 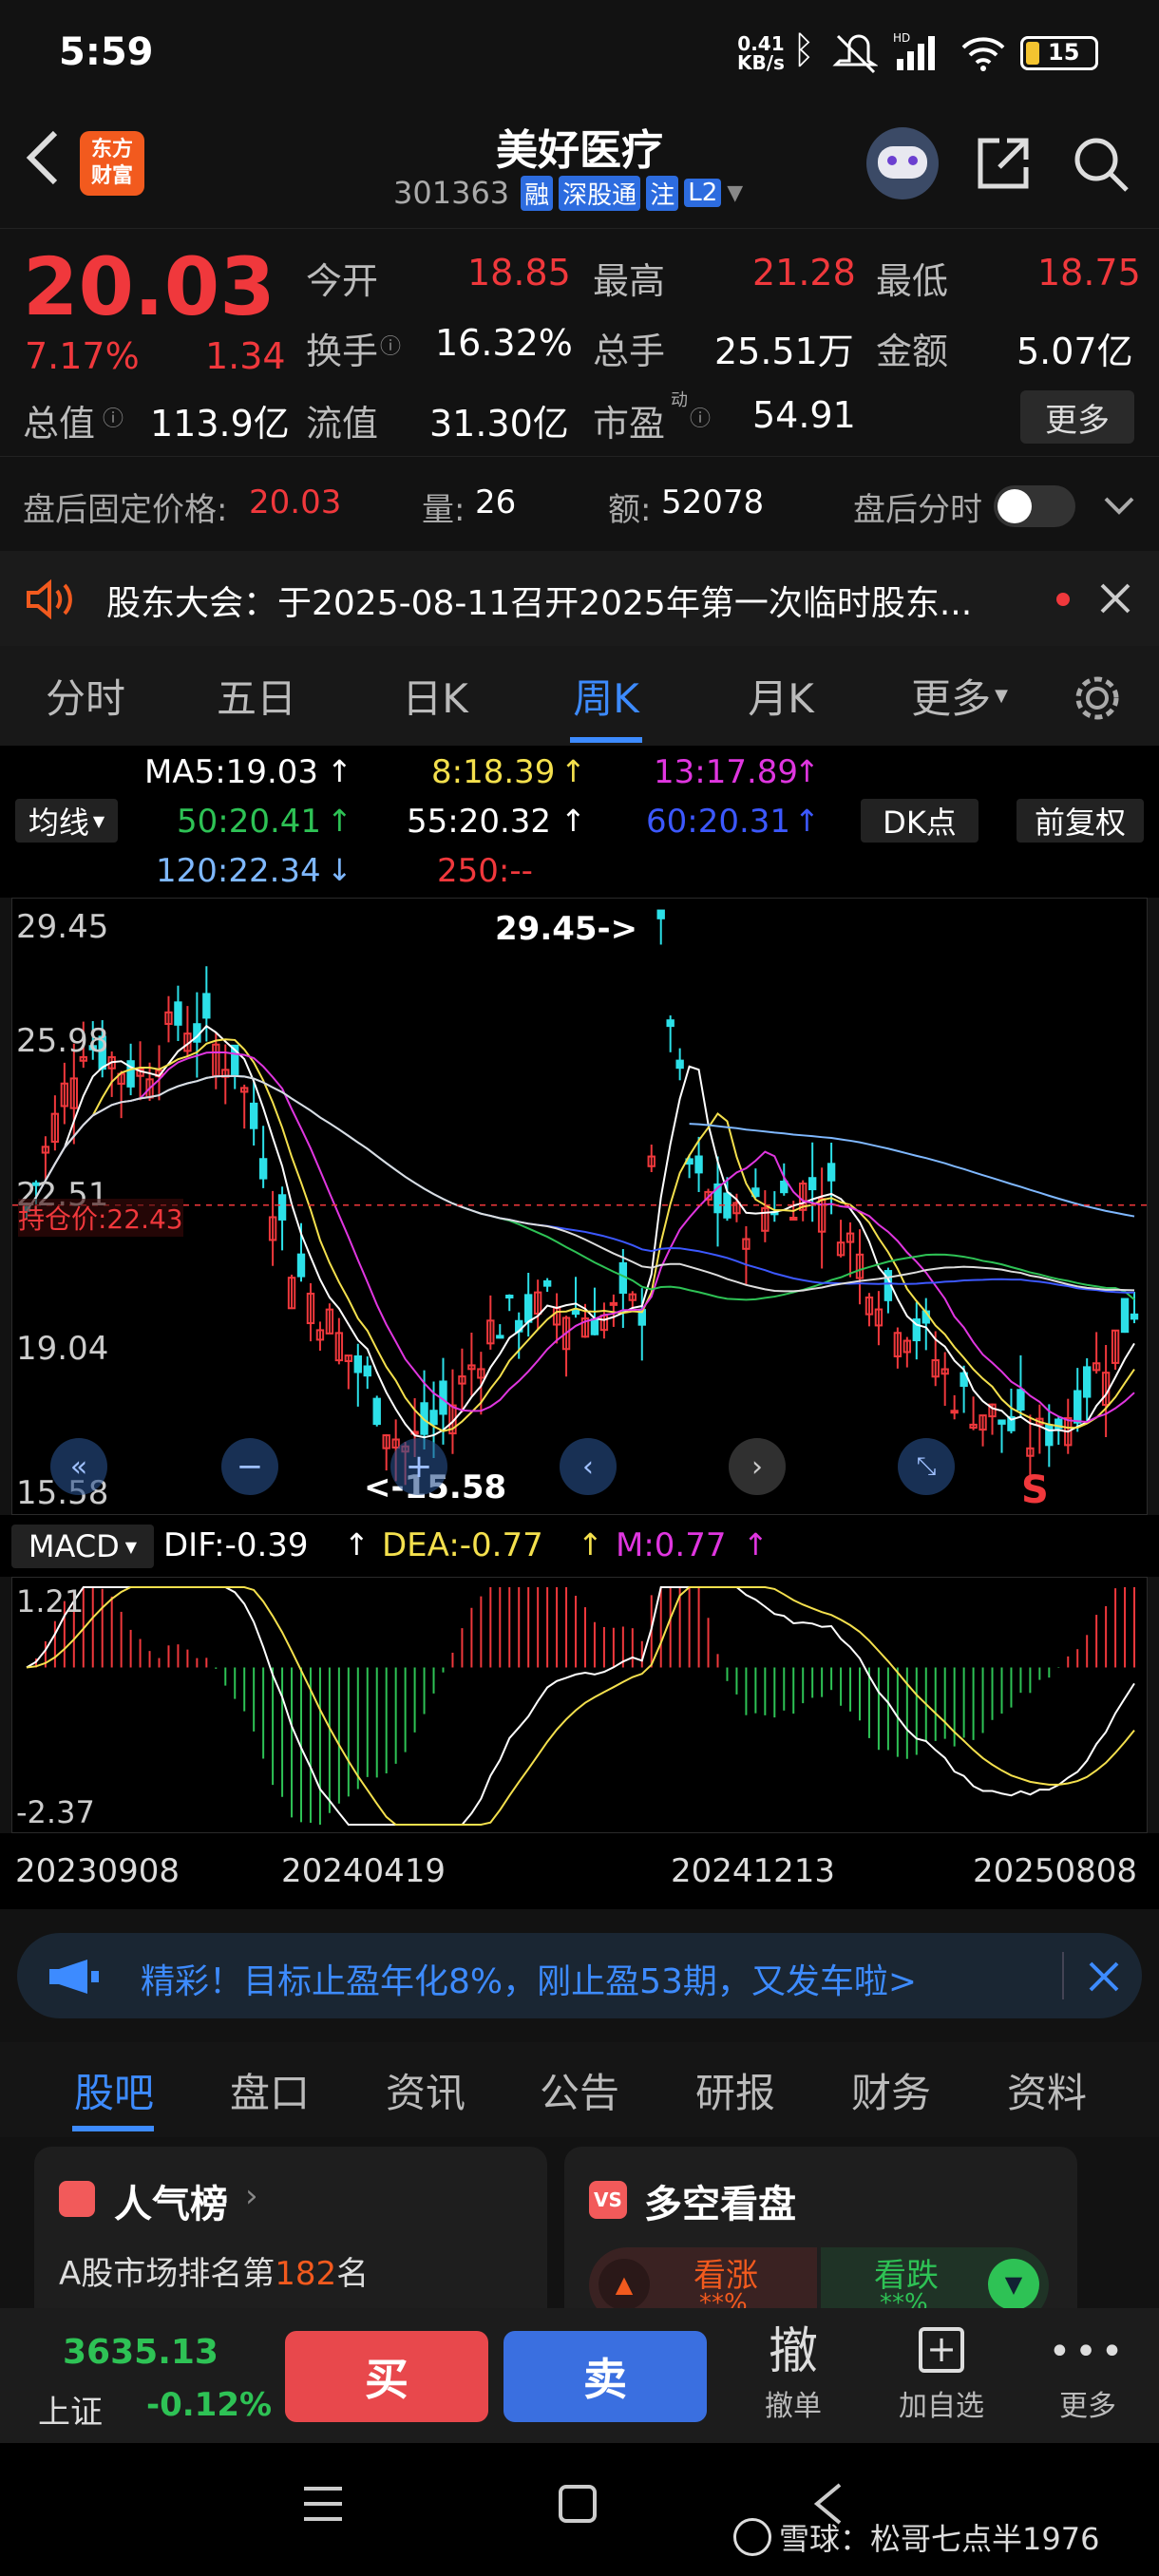 I want to click on tab-intraday: 分时, so click(x=85, y=696).